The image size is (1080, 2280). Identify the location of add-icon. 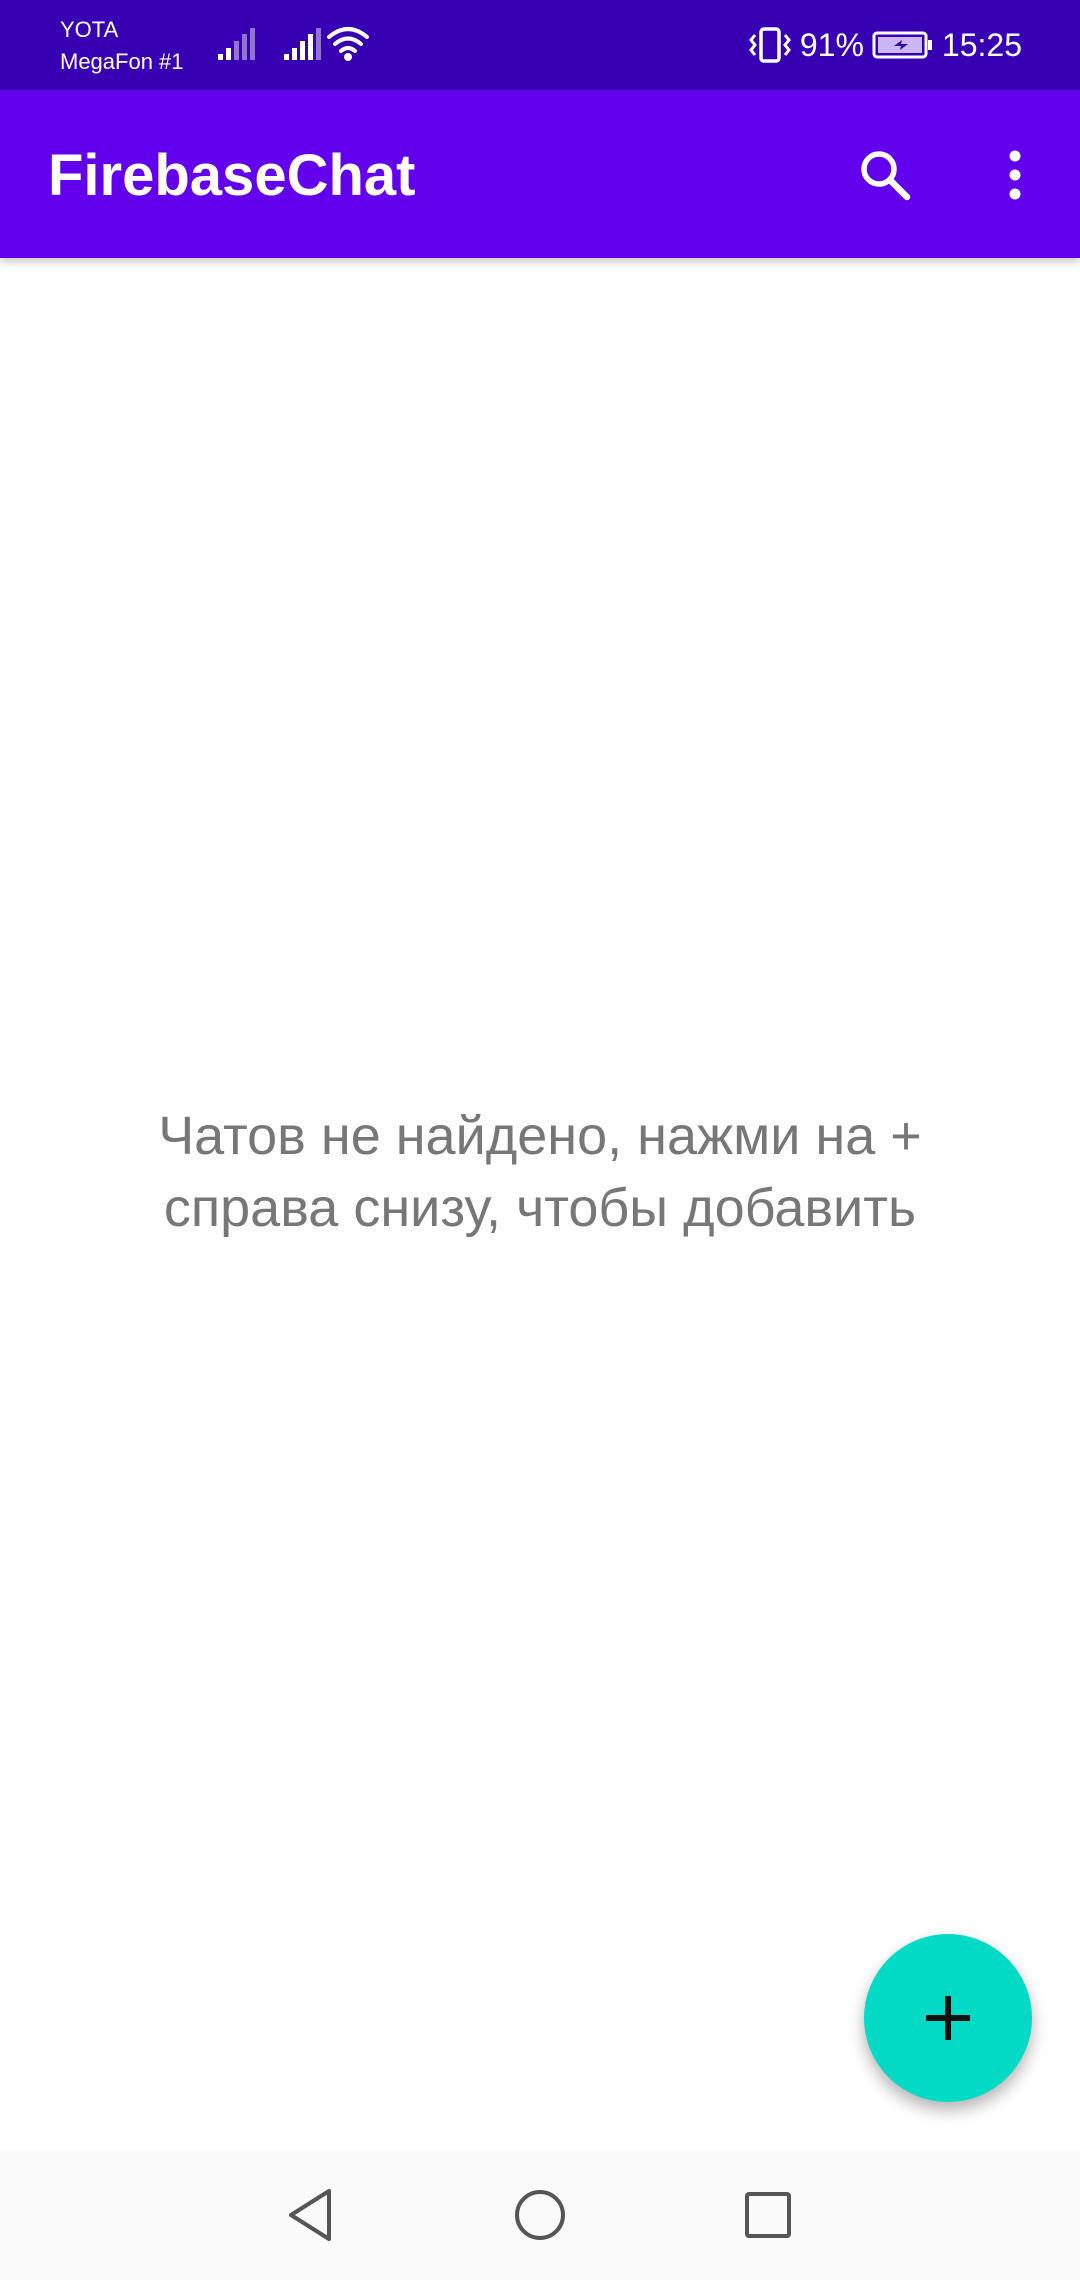
(948, 2018).